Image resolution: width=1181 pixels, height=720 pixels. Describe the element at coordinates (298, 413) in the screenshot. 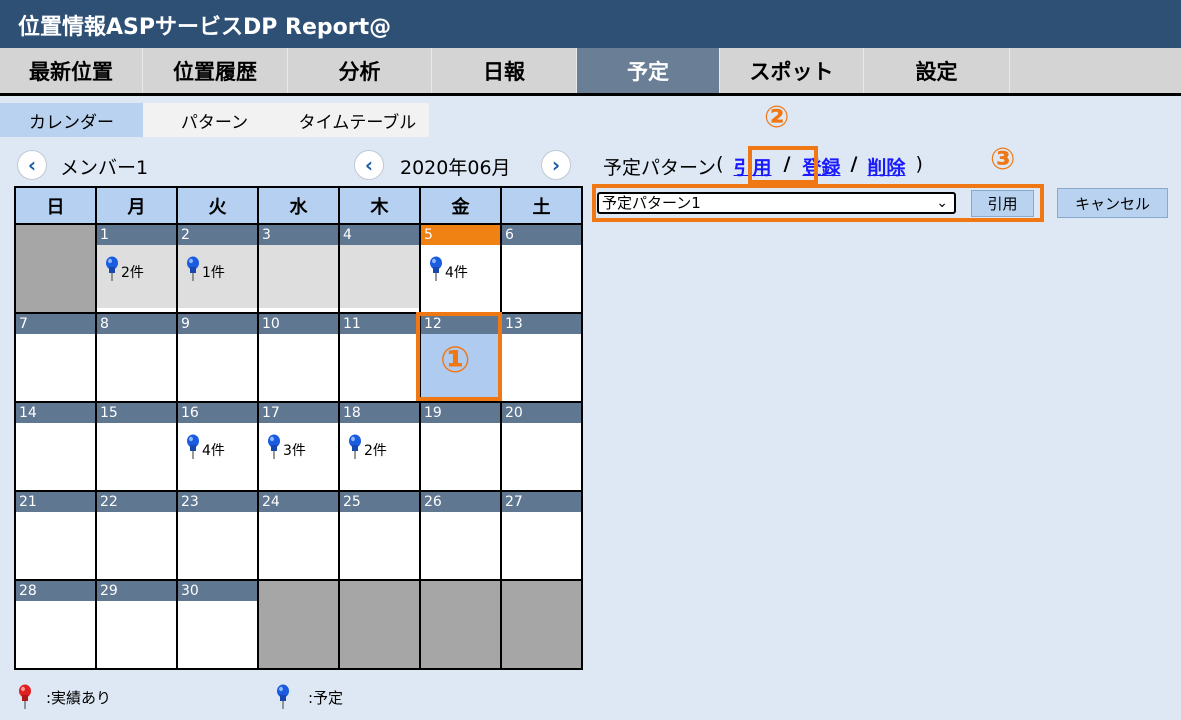

I see `day-number: 17` at that location.